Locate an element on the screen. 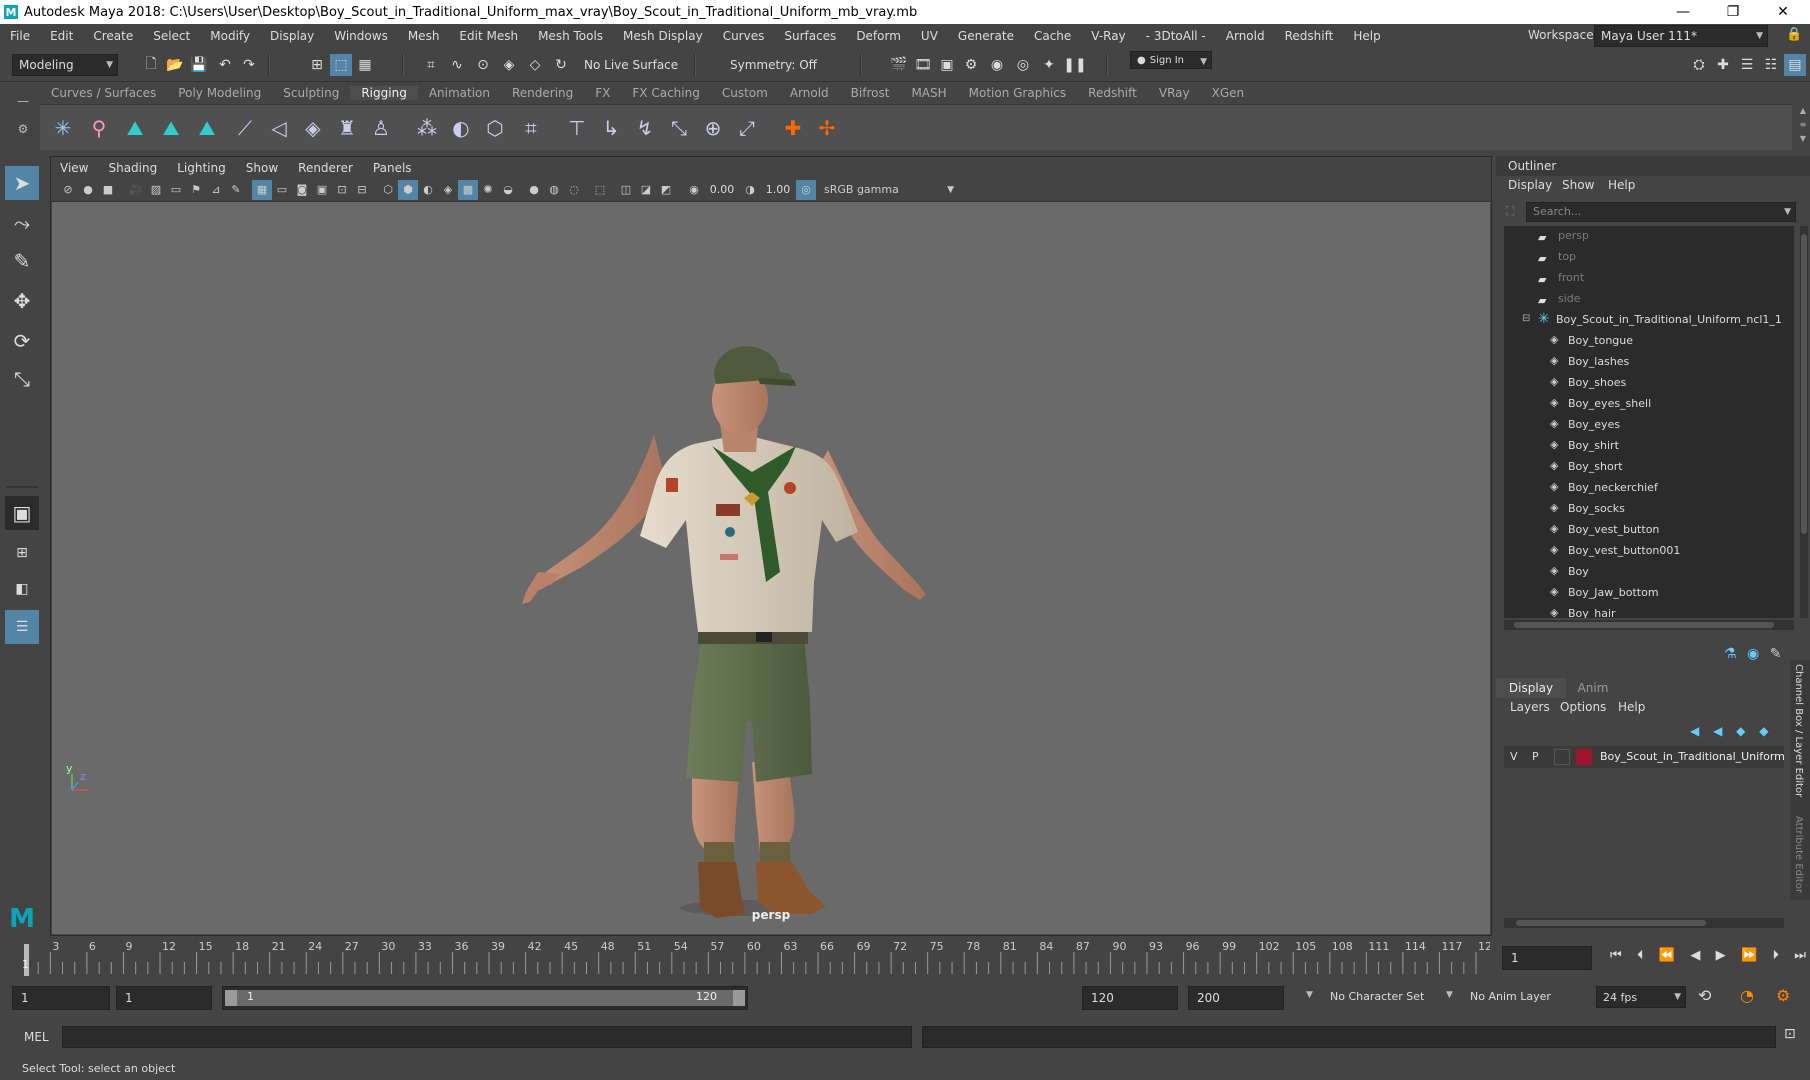  move-tool-icon: ✥ is located at coordinates (22, 301).